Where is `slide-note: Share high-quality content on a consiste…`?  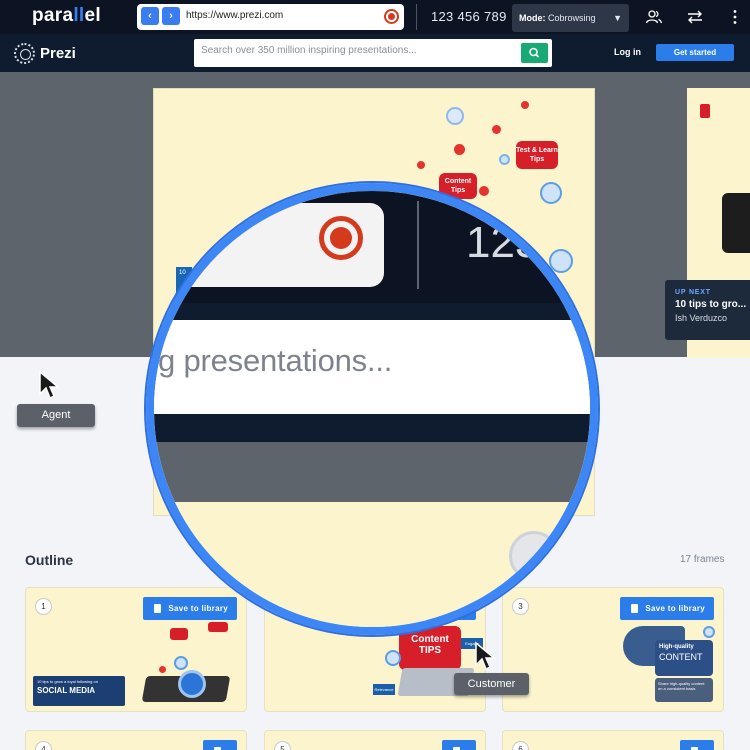 slide-note: Share high-quality content on a consiste… is located at coordinates (684, 690).